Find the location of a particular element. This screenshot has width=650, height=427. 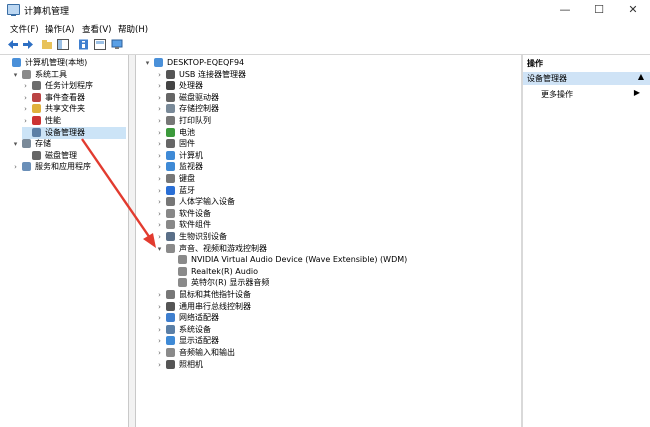

annotation-arrow is located at coordinates (118, 193).